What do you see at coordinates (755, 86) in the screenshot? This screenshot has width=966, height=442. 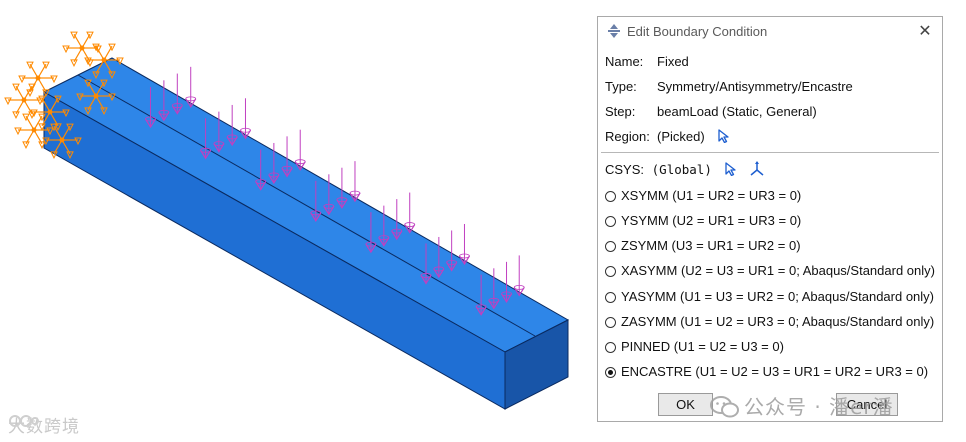 I see `type-value: Symmetry/Antisymmetry/Encastre` at bounding box center [755, 86].